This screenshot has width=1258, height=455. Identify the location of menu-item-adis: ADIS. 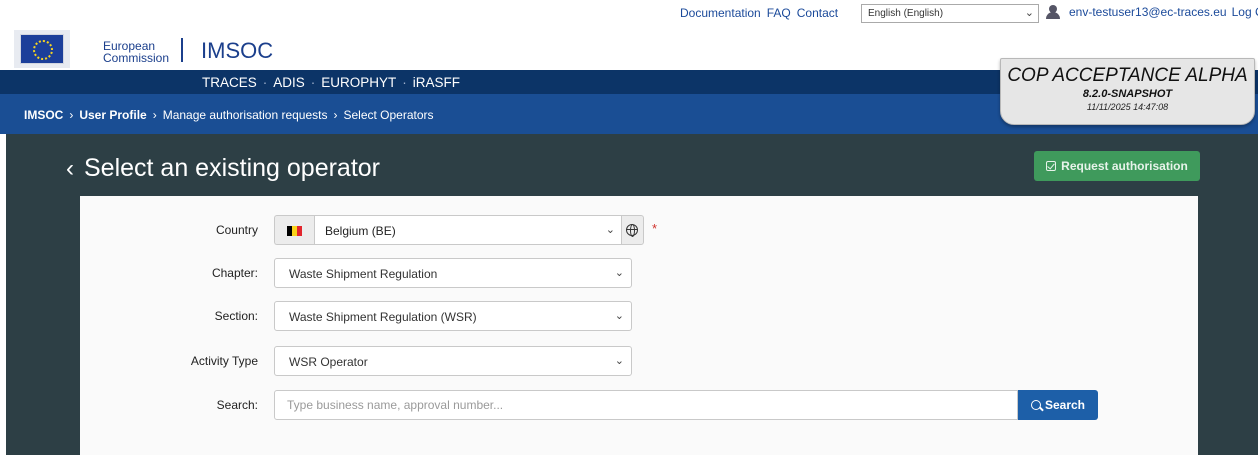
(289, 82).